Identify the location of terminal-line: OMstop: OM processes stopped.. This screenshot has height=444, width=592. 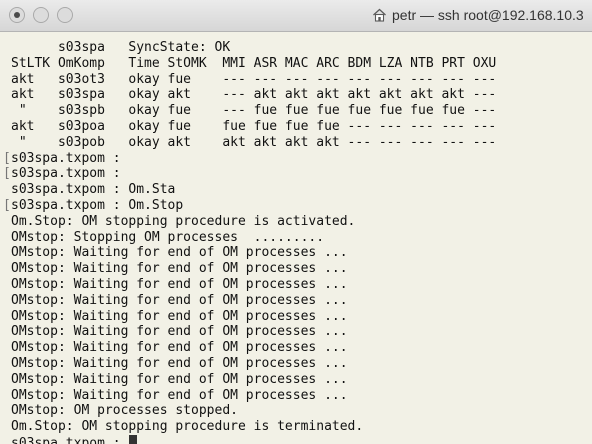
(124, 411).